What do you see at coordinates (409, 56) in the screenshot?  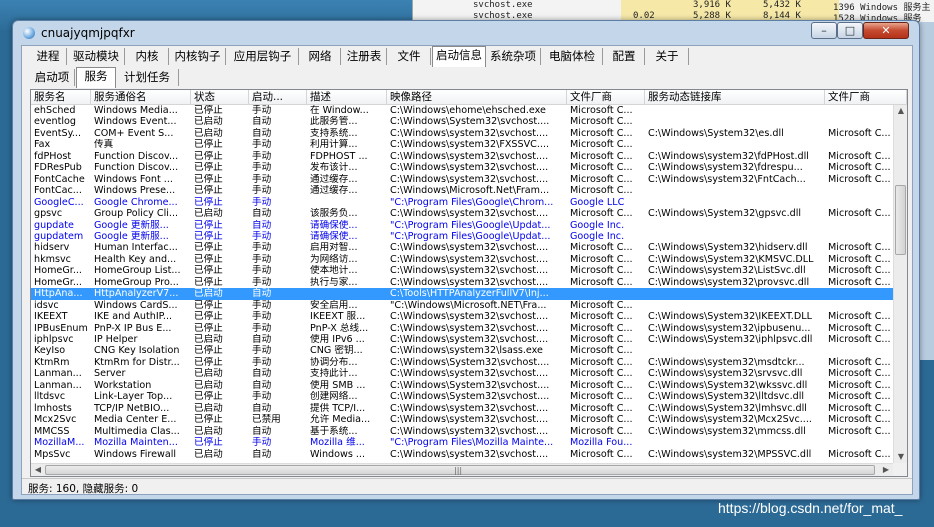 I see `tab-main-7: 文件` at bounding box center [409, 56].